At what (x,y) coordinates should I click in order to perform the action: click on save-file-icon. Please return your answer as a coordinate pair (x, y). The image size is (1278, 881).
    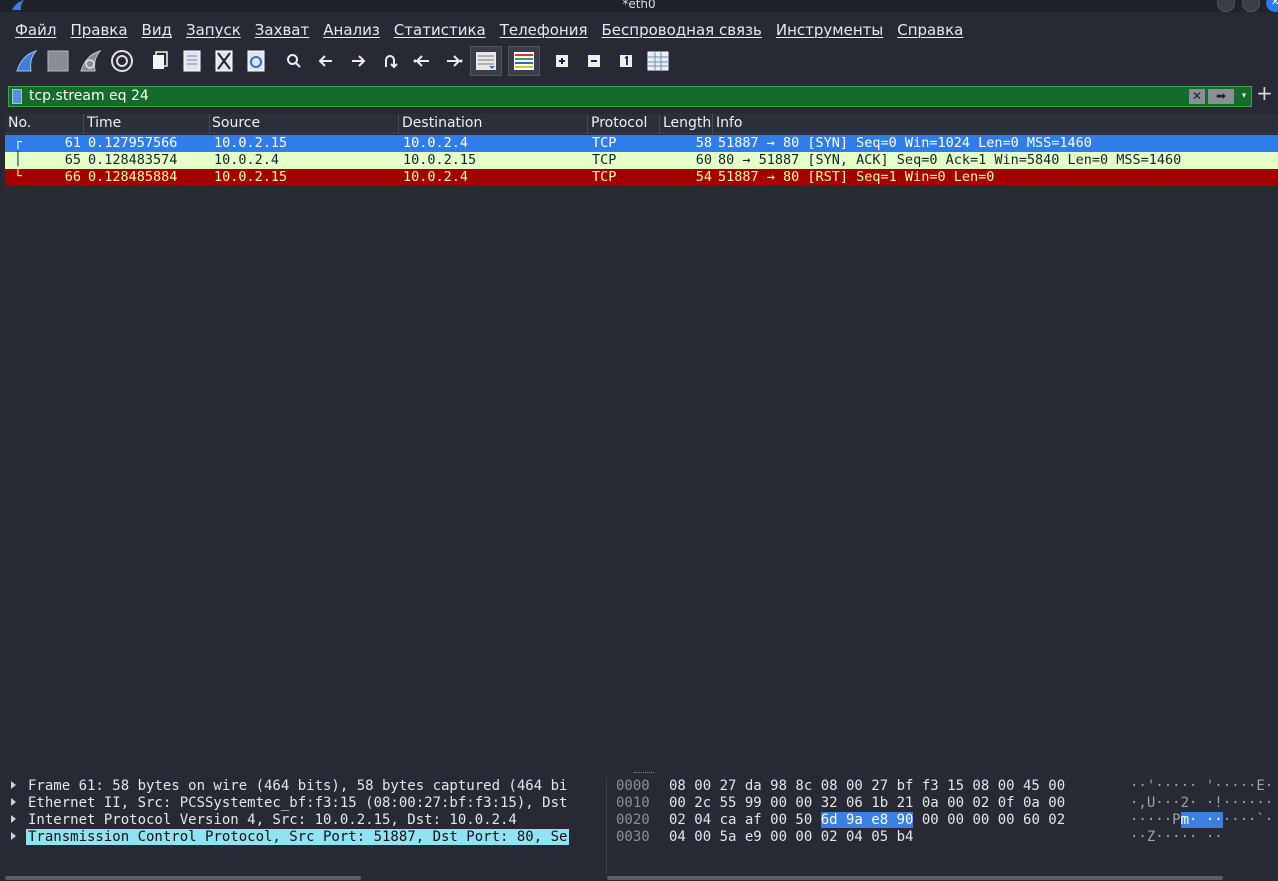
    Looking at the image, I should click on (192, 61).